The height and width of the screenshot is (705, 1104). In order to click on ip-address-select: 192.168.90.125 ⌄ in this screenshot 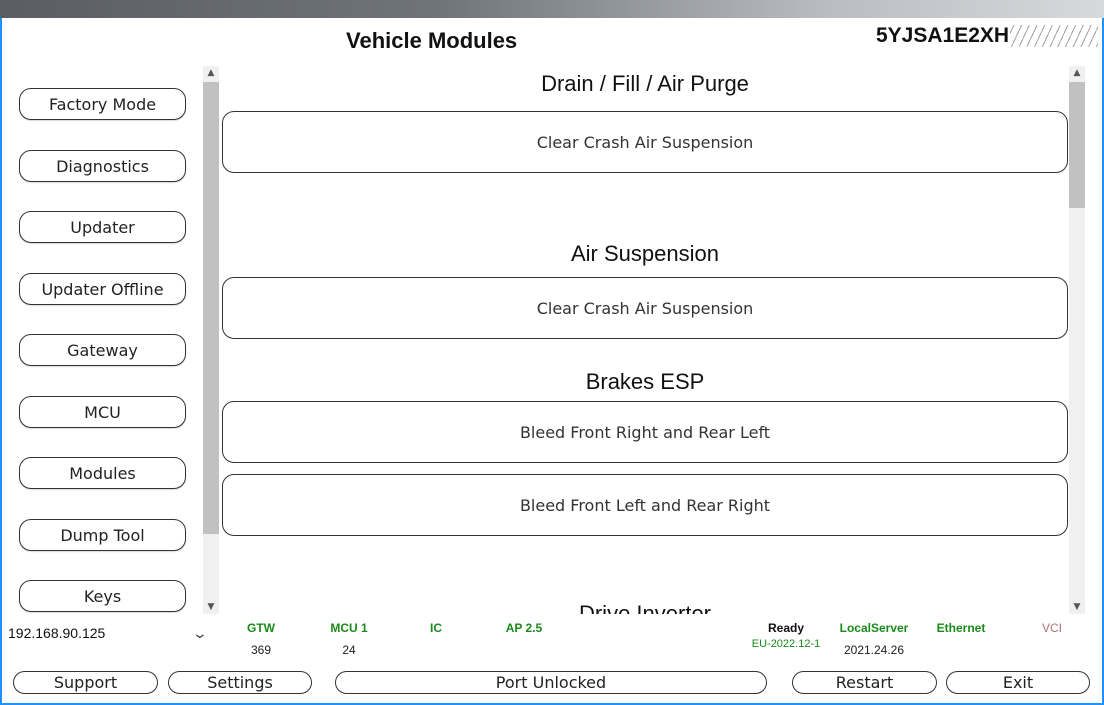, I will do `click(108, 633)`.